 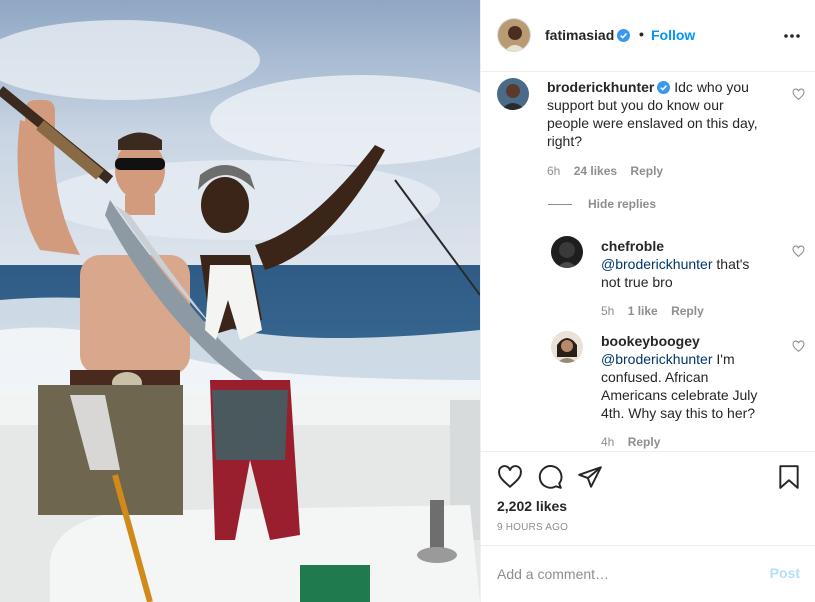 I want to click on more-icon, so click(x=792, y=36).